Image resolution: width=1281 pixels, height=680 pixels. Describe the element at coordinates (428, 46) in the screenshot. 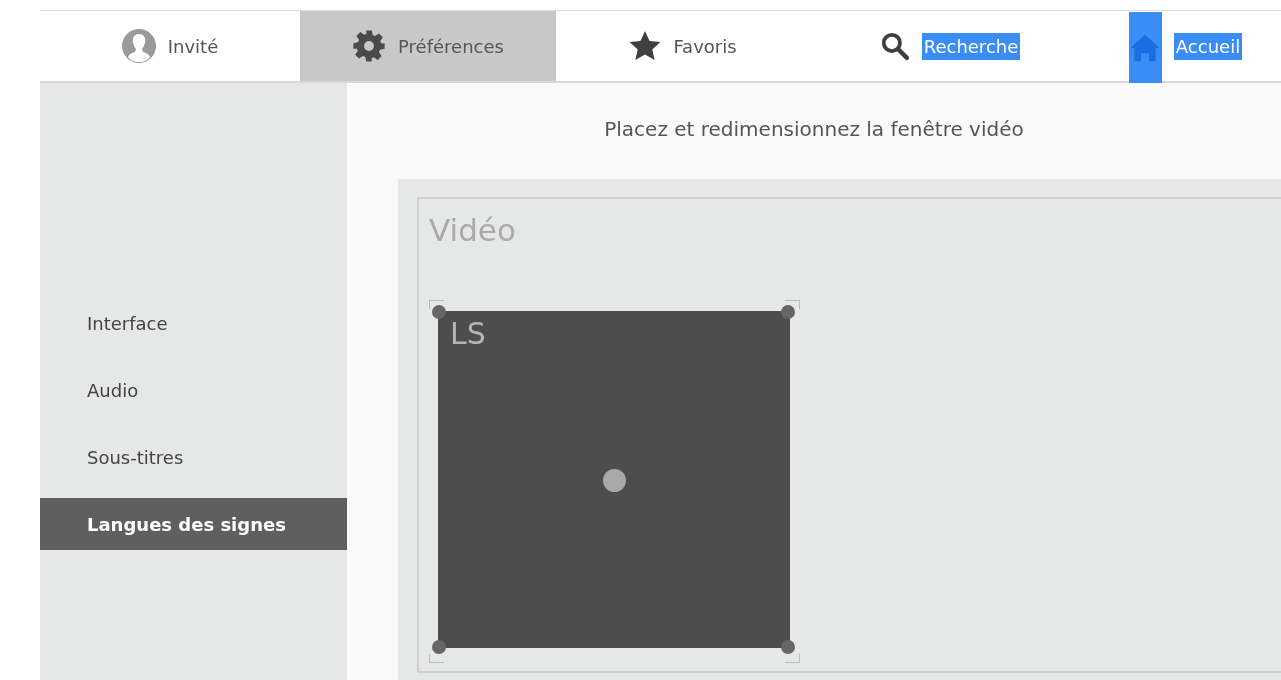

I see `nav-tab: Préférences` at that location.